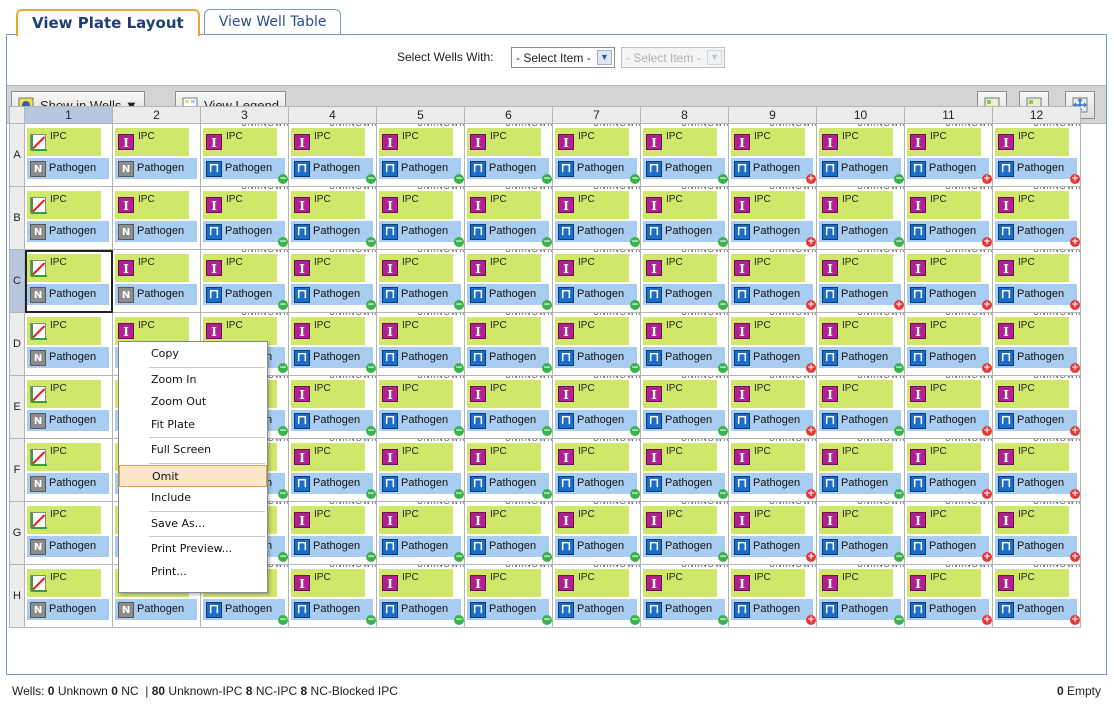 The width and height of the screenshot is (1114, 713). I want to click on row-header: D, so click(17, 344).